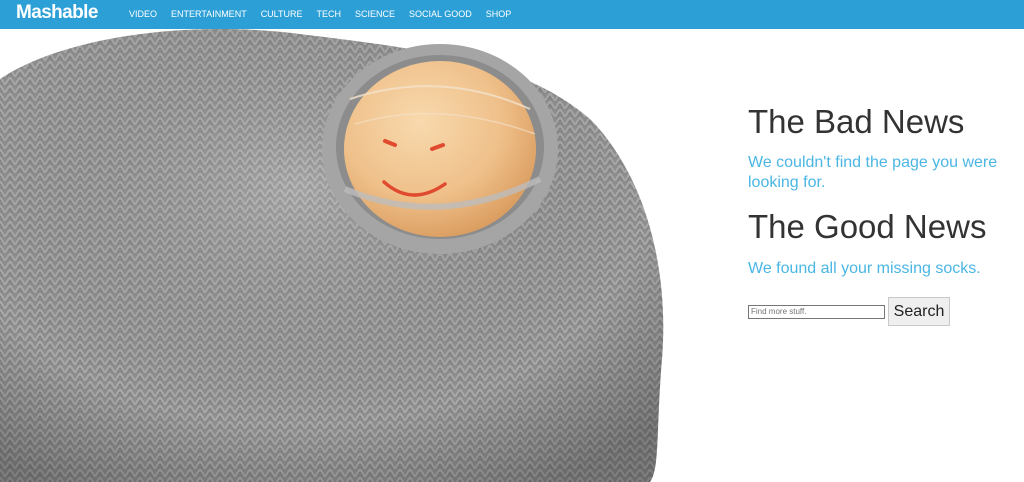 This screenshot has width=1024, height=482. What do you see at coordinates (440, 14) in the screenshot?
I see `nav-item-social-good: SOCIAL GOOD` at bounding box center [440, 14].